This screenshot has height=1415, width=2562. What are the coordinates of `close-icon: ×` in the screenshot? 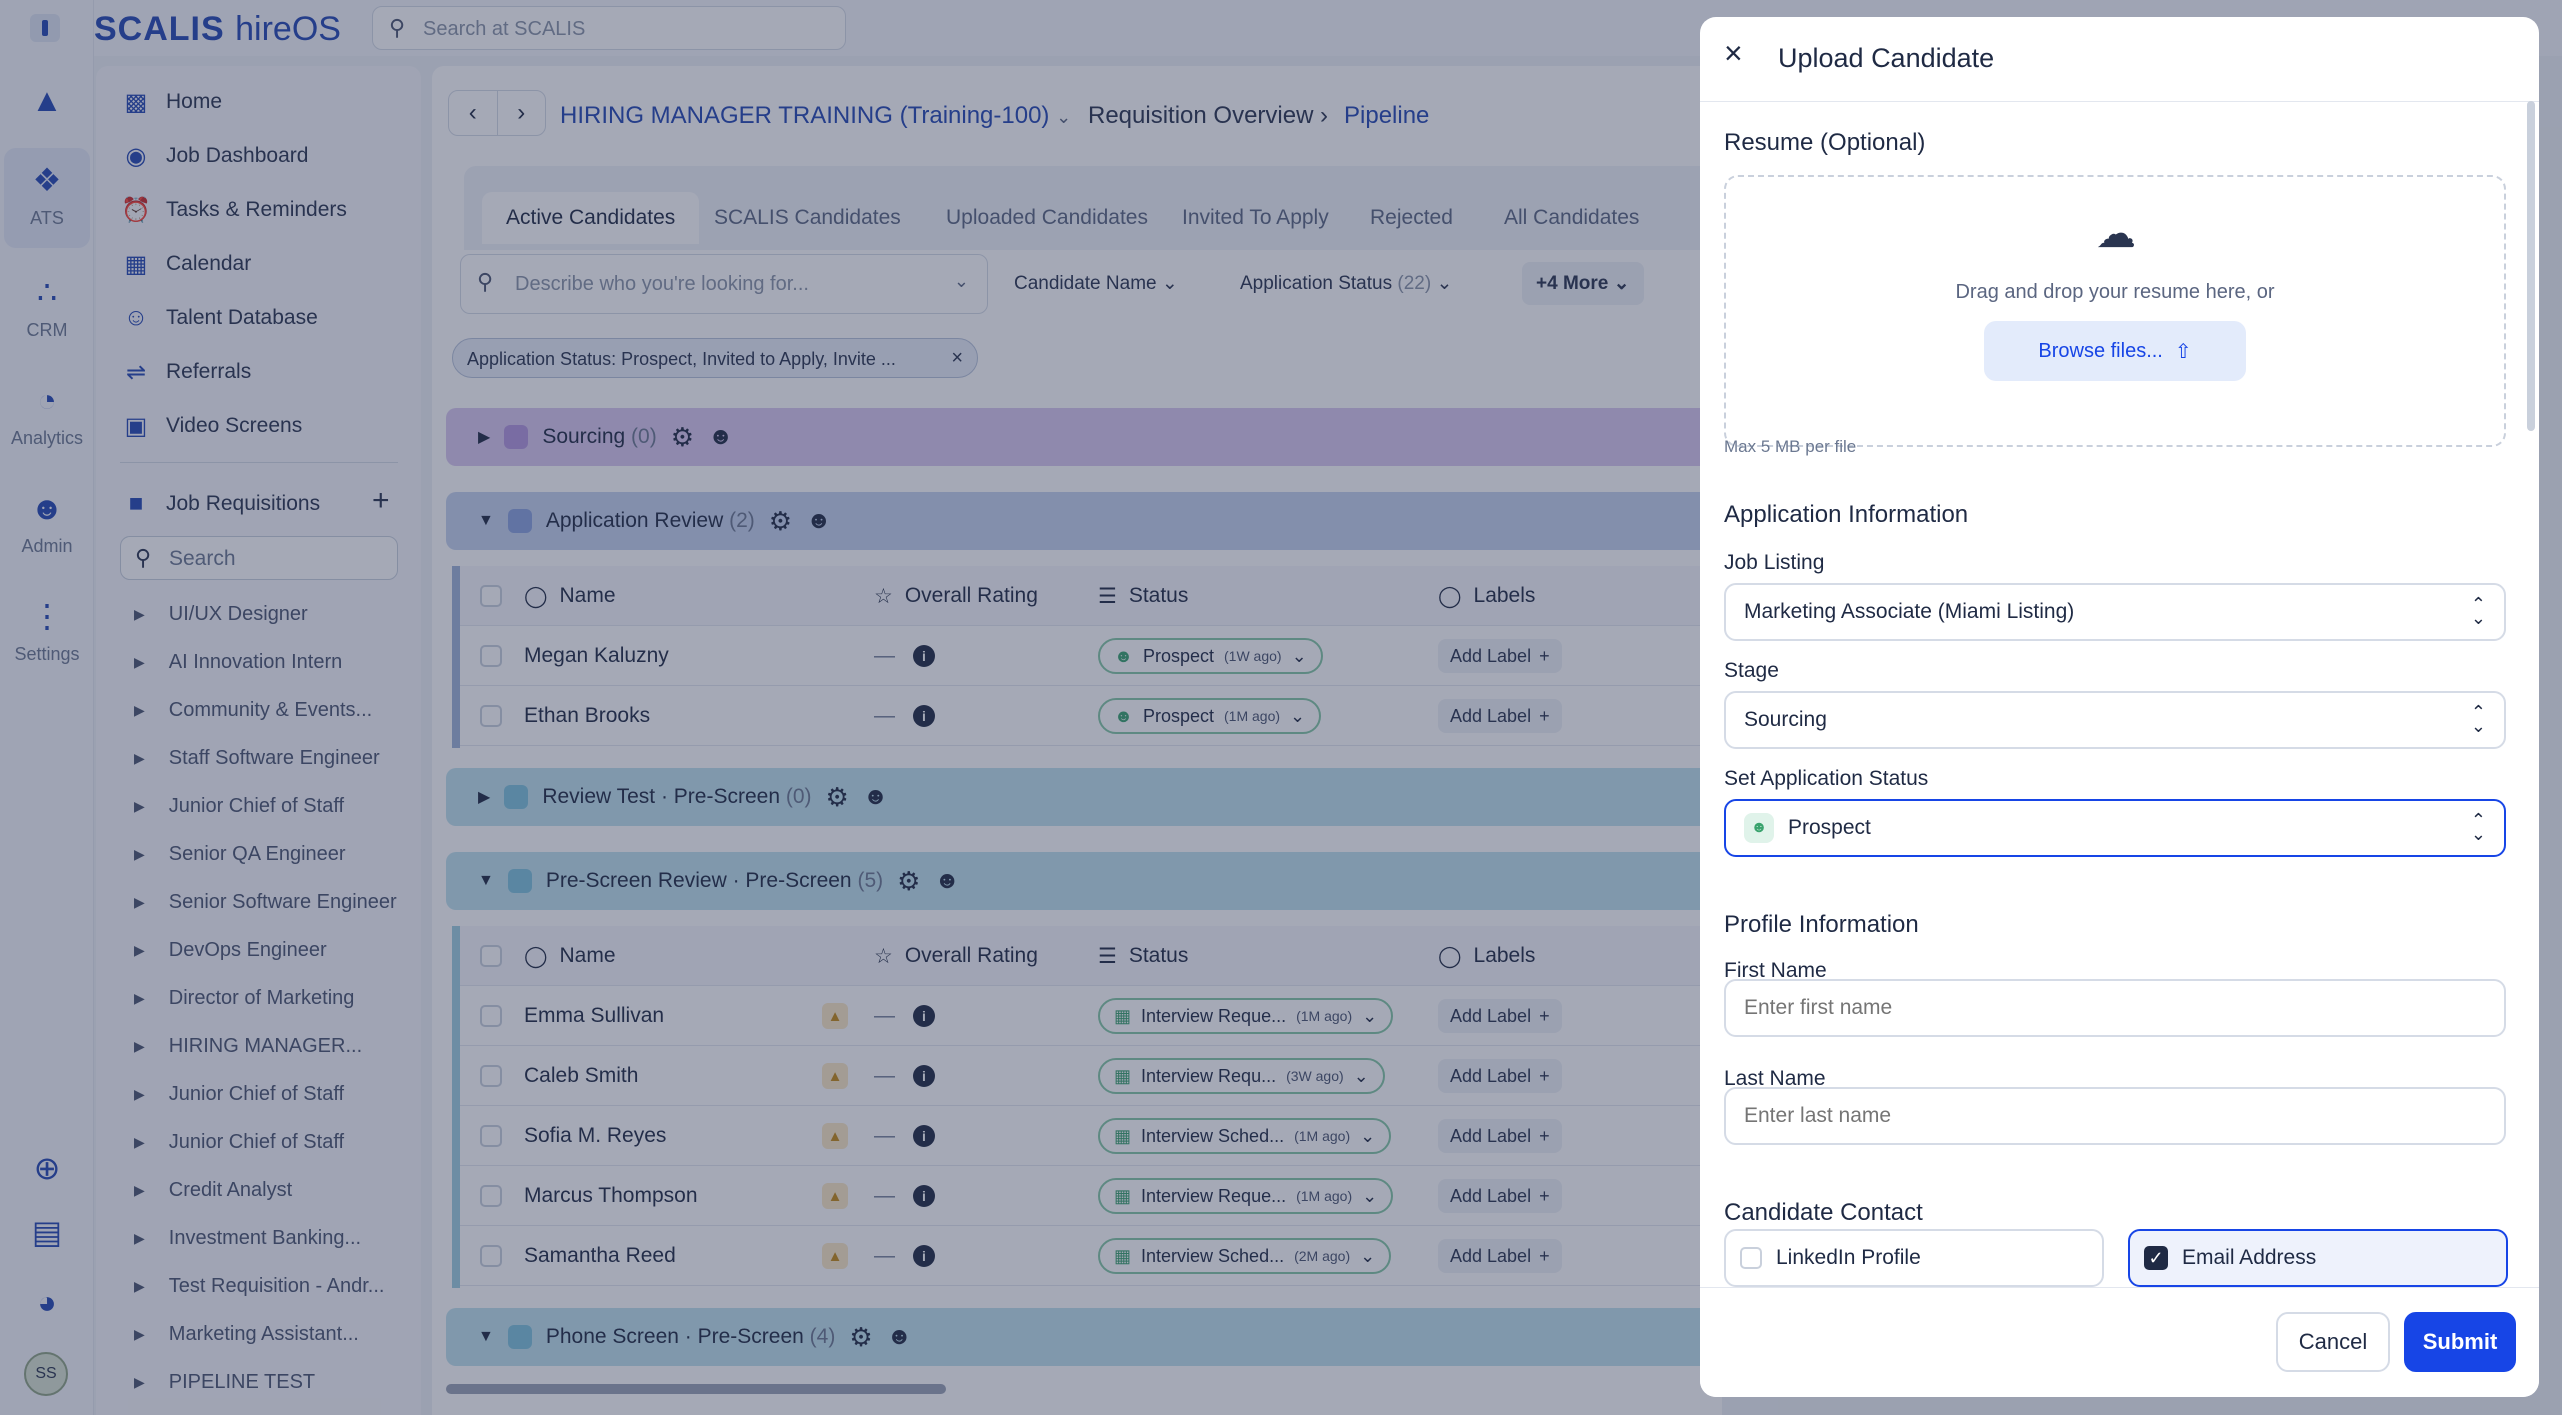 It's located at (1733, 53).